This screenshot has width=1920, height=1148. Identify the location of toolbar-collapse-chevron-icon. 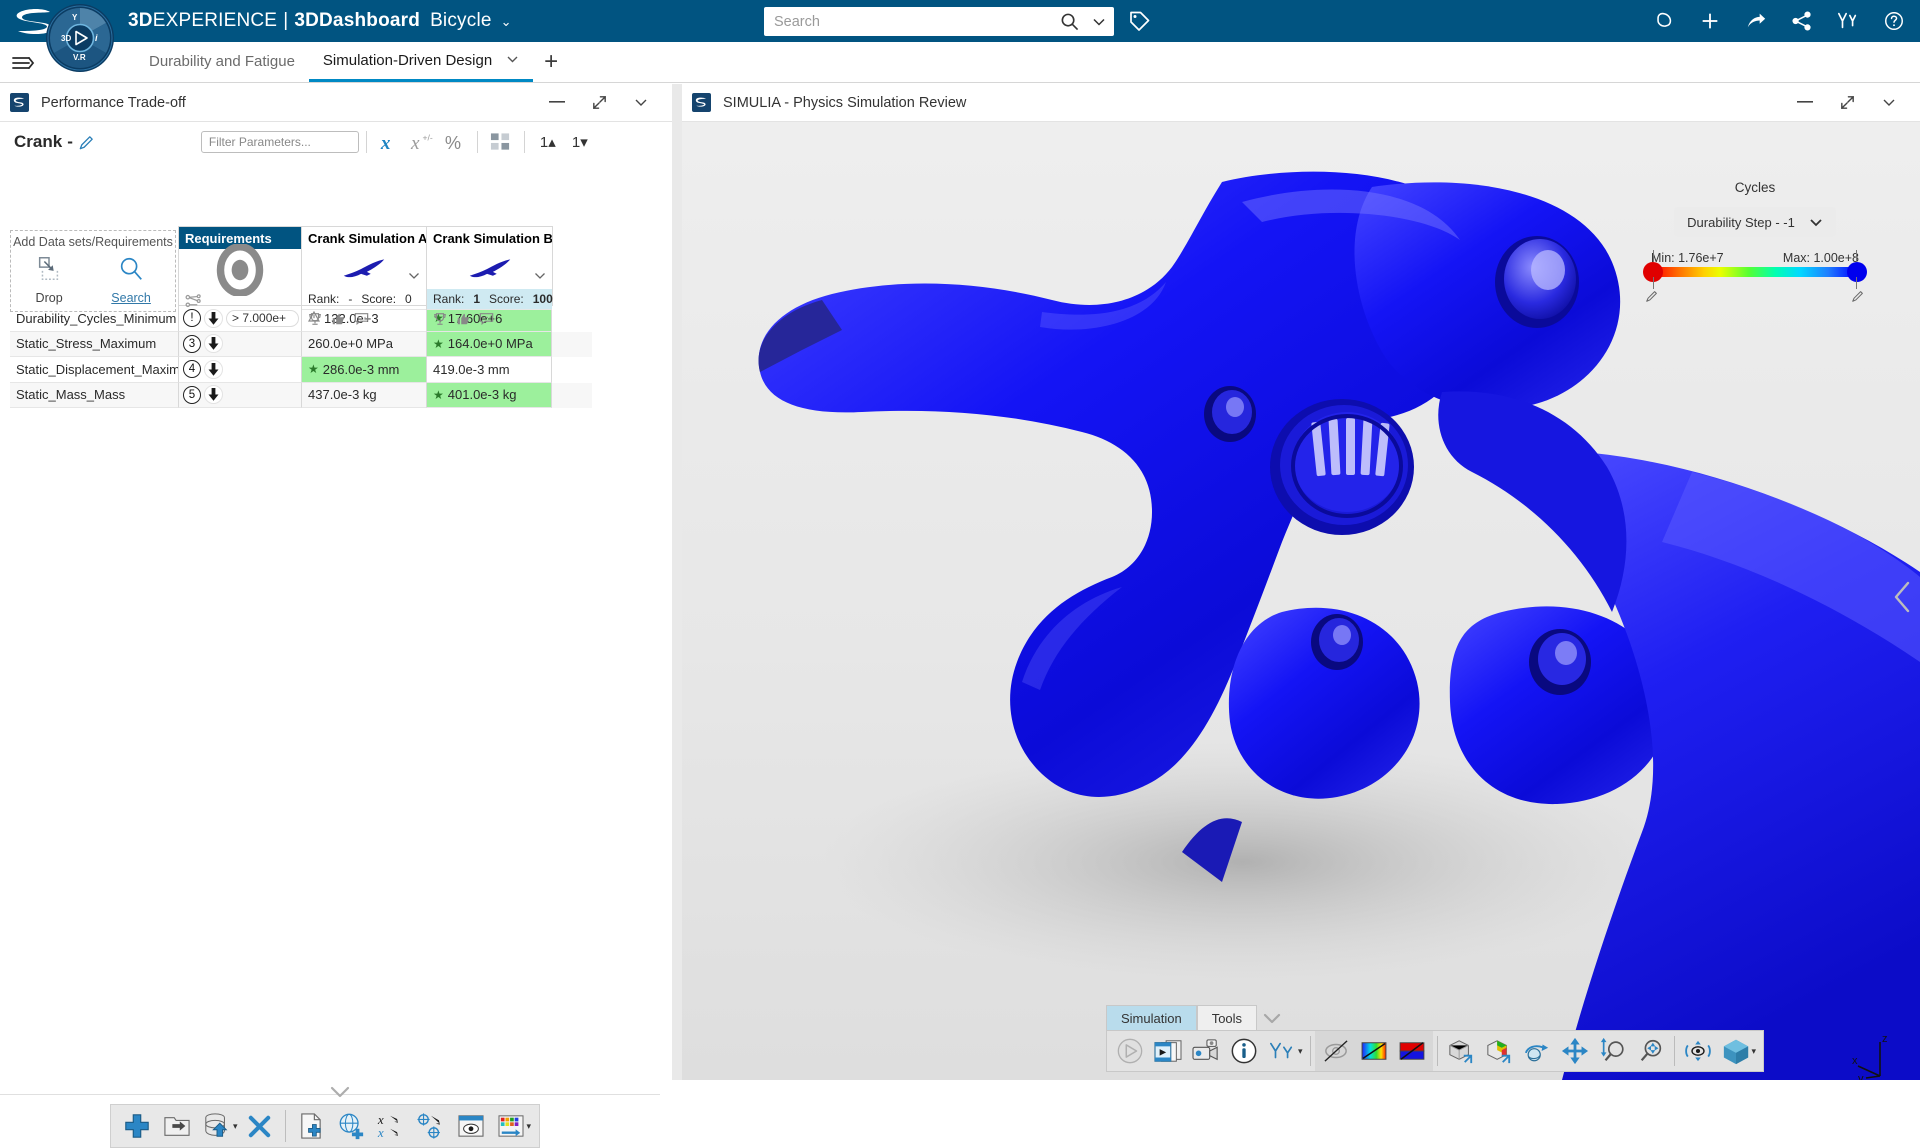
(1272, 1017).